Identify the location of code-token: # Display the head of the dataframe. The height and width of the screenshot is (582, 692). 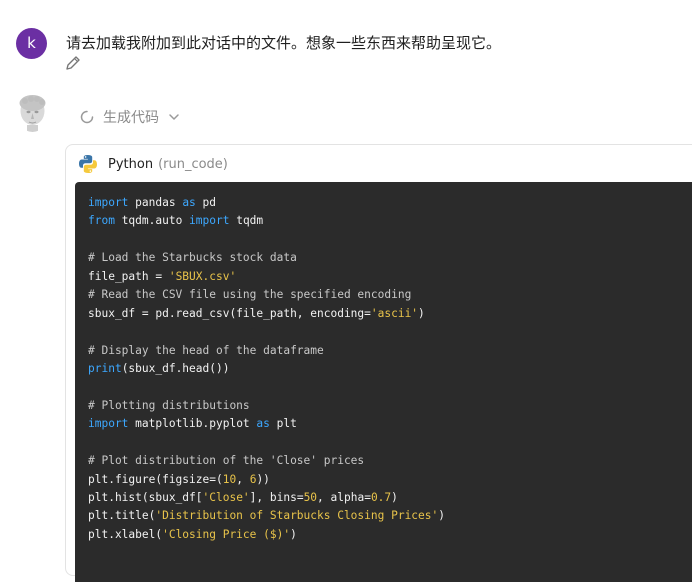
(206, 350).